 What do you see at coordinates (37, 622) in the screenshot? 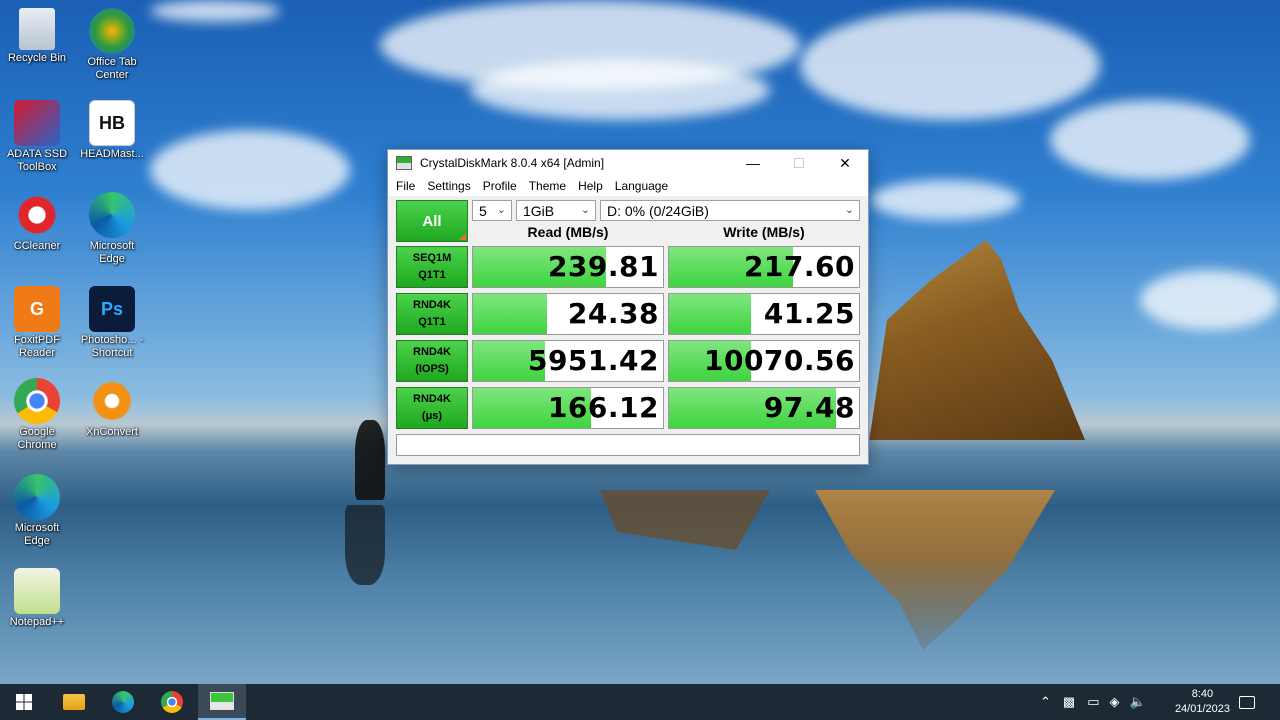
I see `desktop-icon-label: Notepad++` at bounding box center [37, 622].